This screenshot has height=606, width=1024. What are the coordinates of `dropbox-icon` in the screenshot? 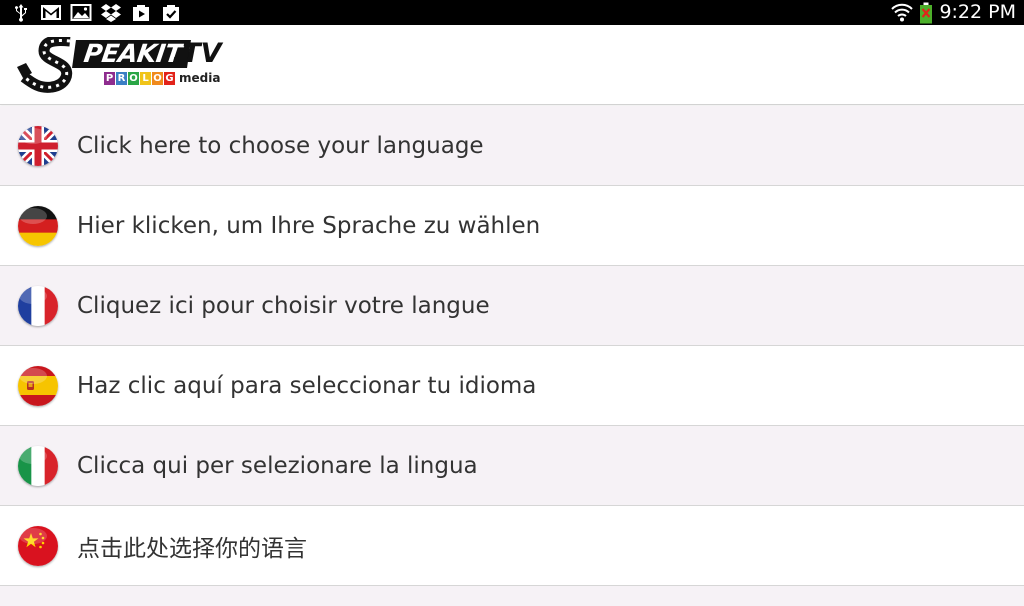 It's located at (111, 13).